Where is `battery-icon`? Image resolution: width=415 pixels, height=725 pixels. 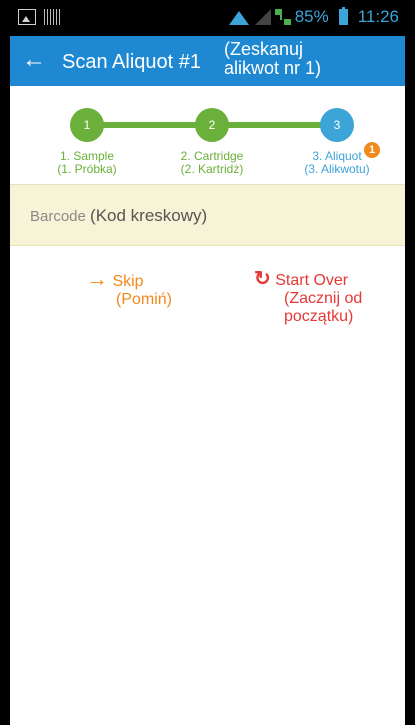
battery-icon is located at coordinates (343, 16).